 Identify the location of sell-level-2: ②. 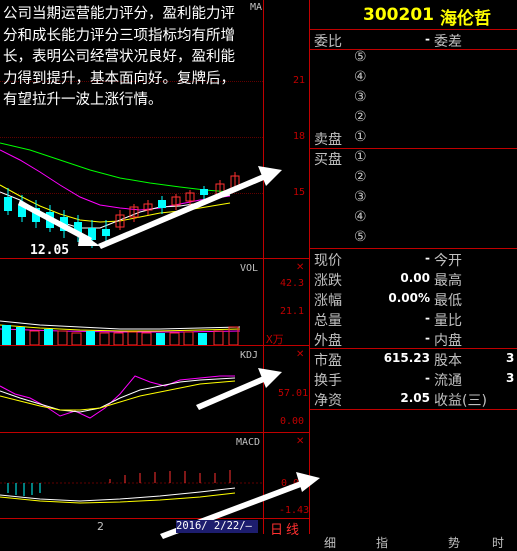
(360, 117).